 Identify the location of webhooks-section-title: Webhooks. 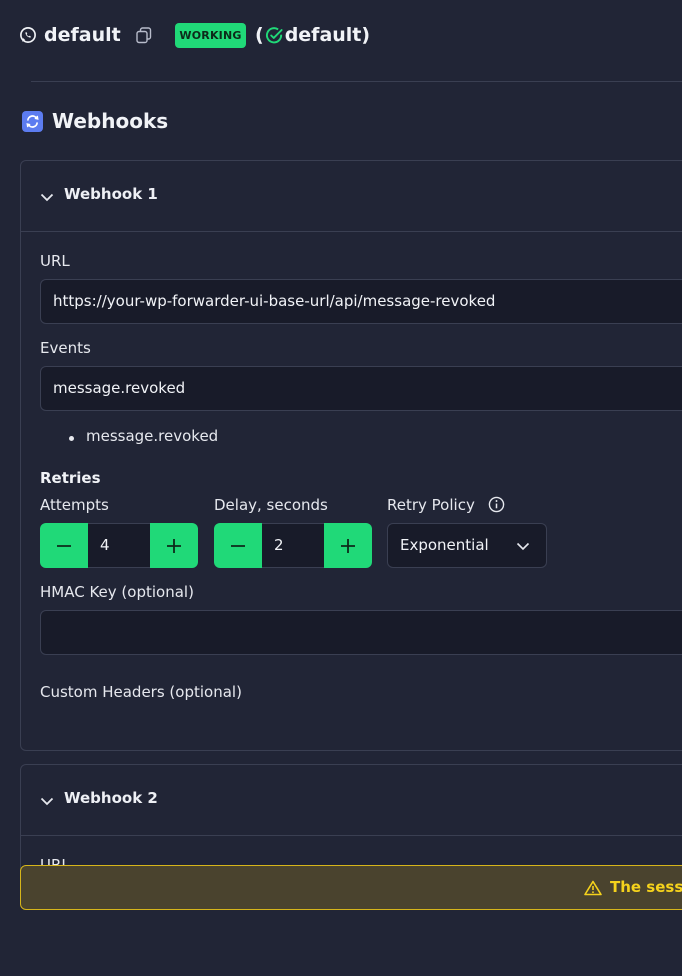
(95, 121).